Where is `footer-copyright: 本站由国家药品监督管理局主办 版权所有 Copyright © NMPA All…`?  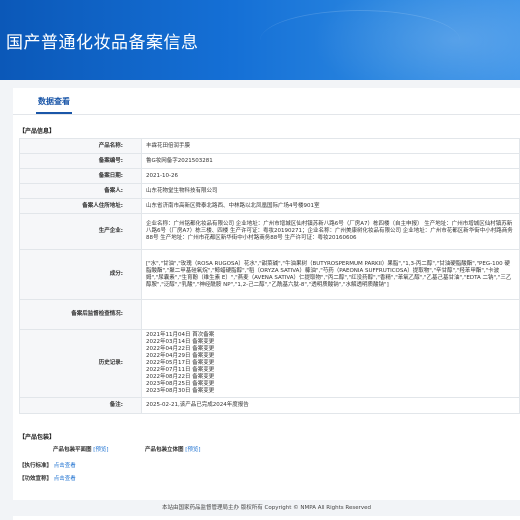
footer-copyright: 本站由国家药品监督管理局主办 版权所有 Copyright © NMPA All… is located at coordinates (266, 508).